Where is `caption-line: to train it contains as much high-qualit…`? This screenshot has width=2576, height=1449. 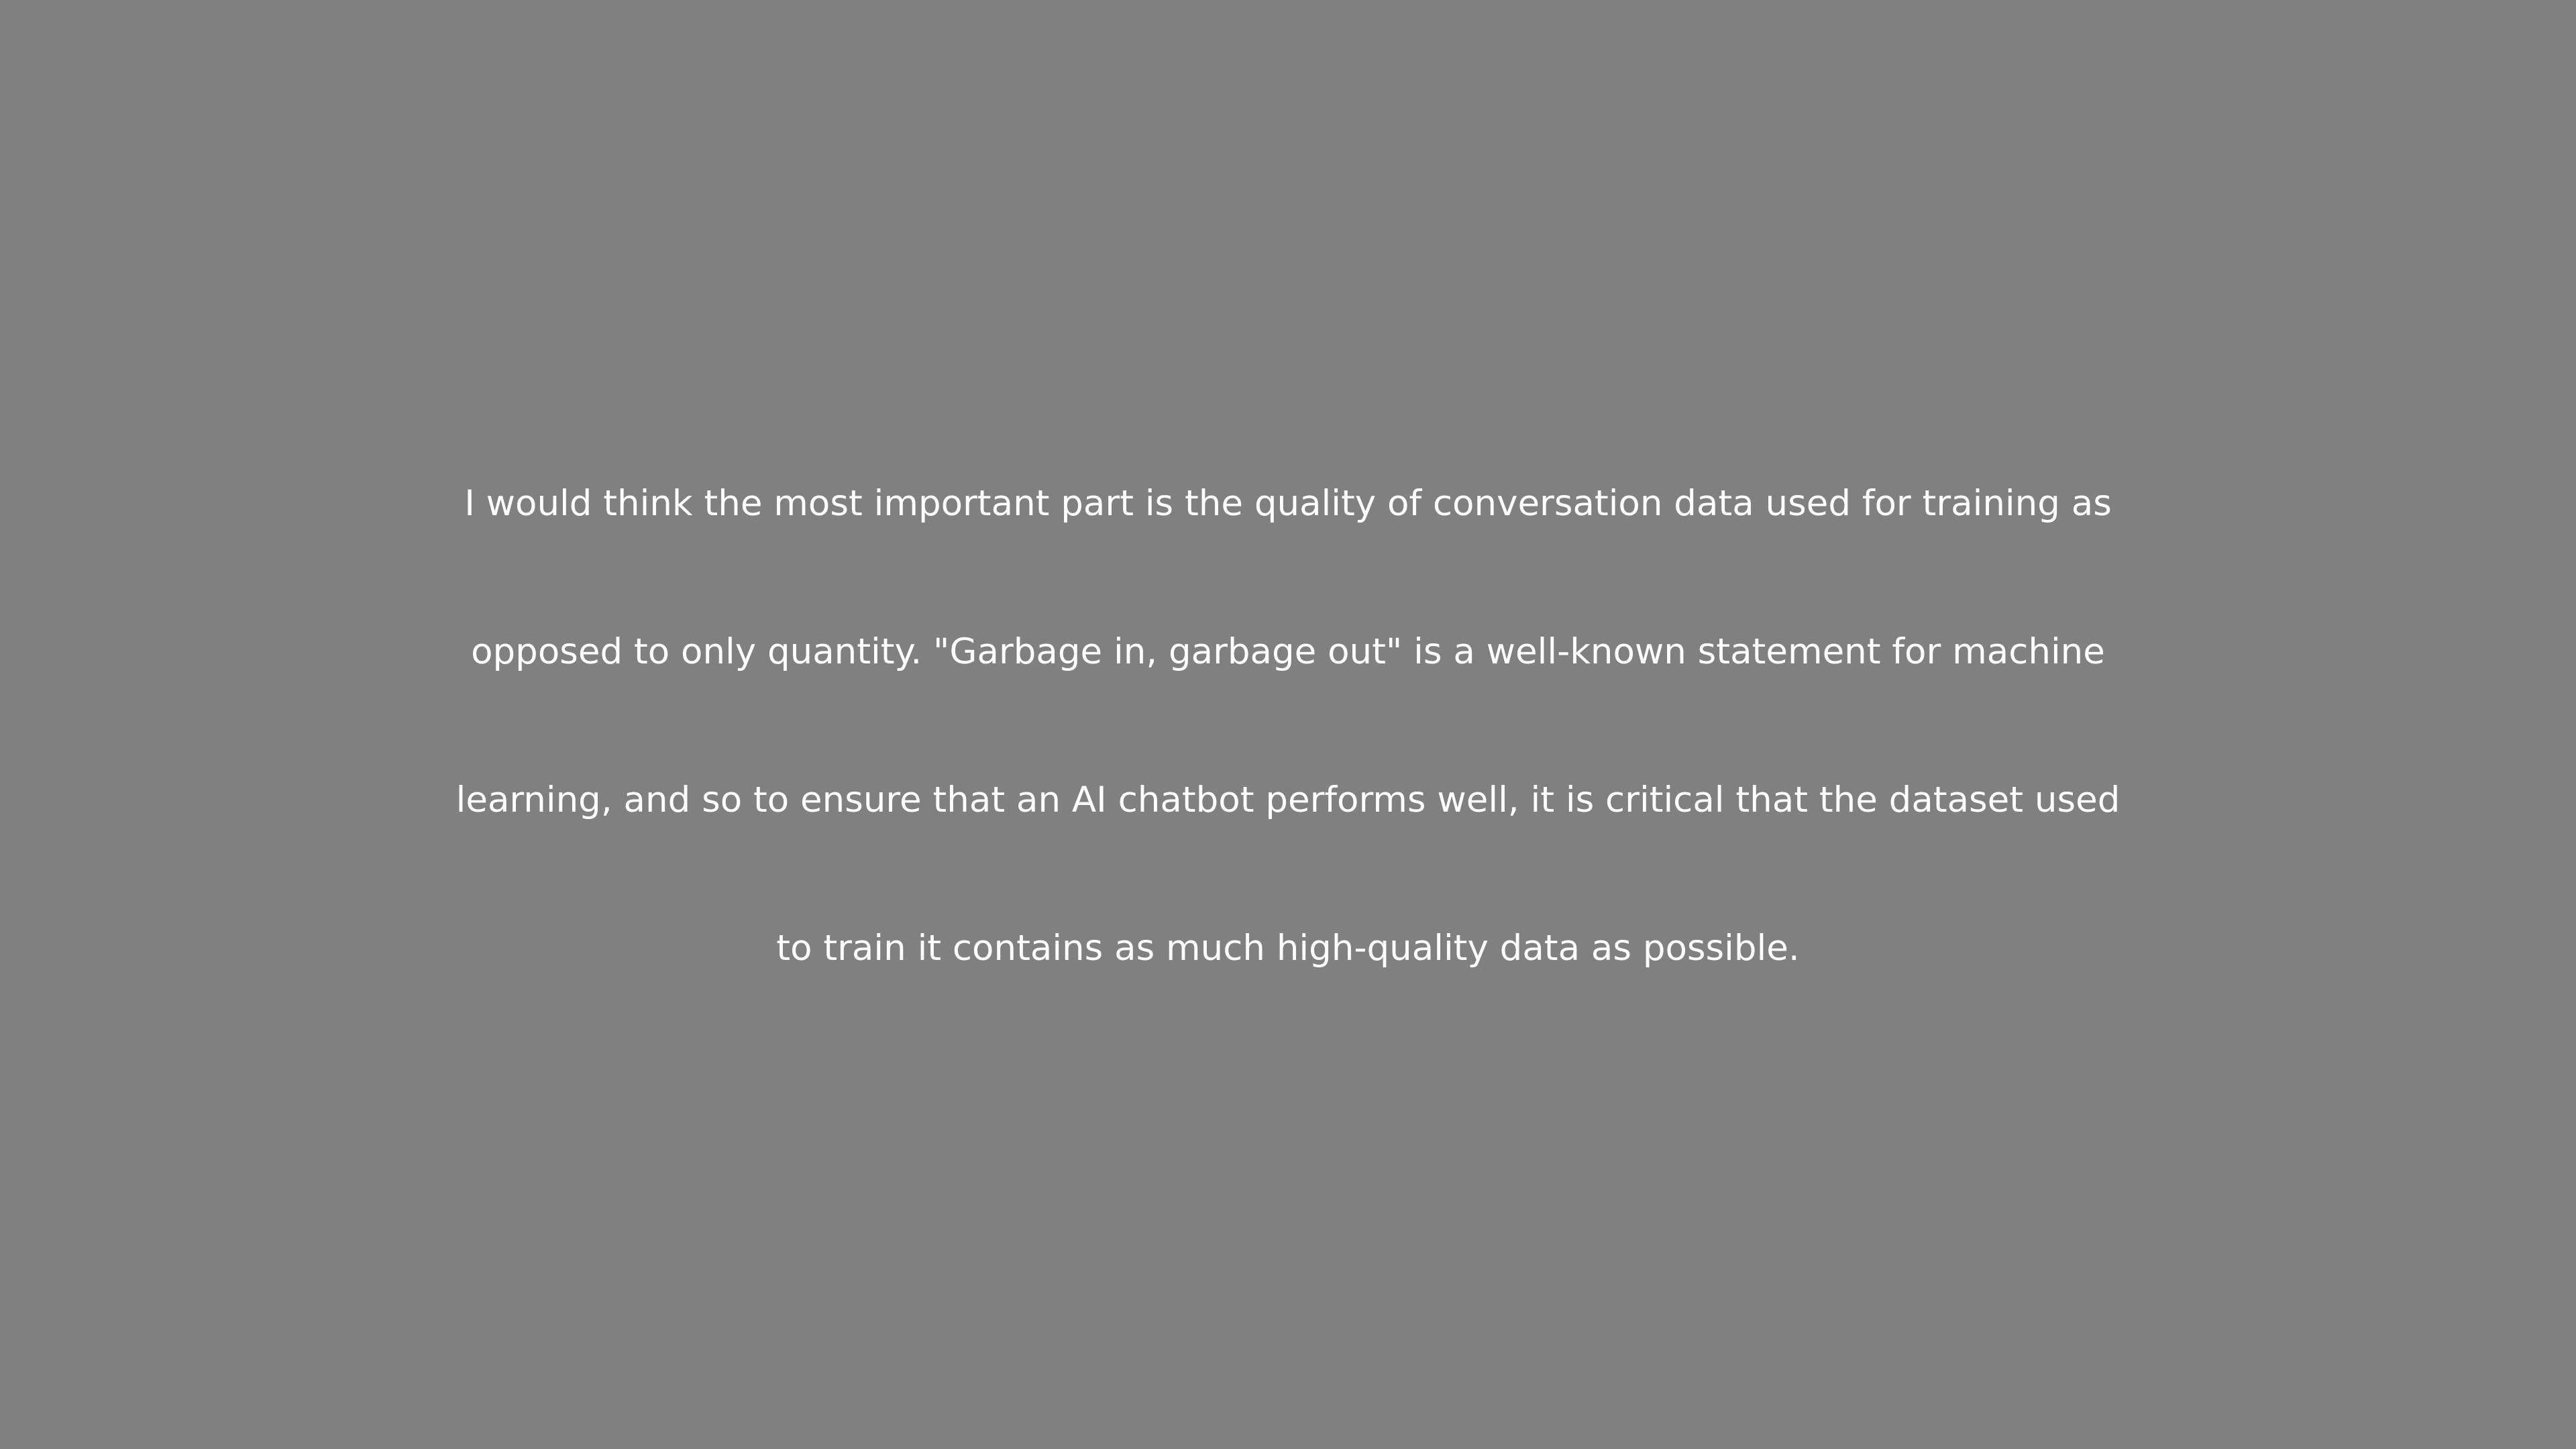 caption-line: to train it contains as much high-qualit… is located at coordinates (1288, 948).